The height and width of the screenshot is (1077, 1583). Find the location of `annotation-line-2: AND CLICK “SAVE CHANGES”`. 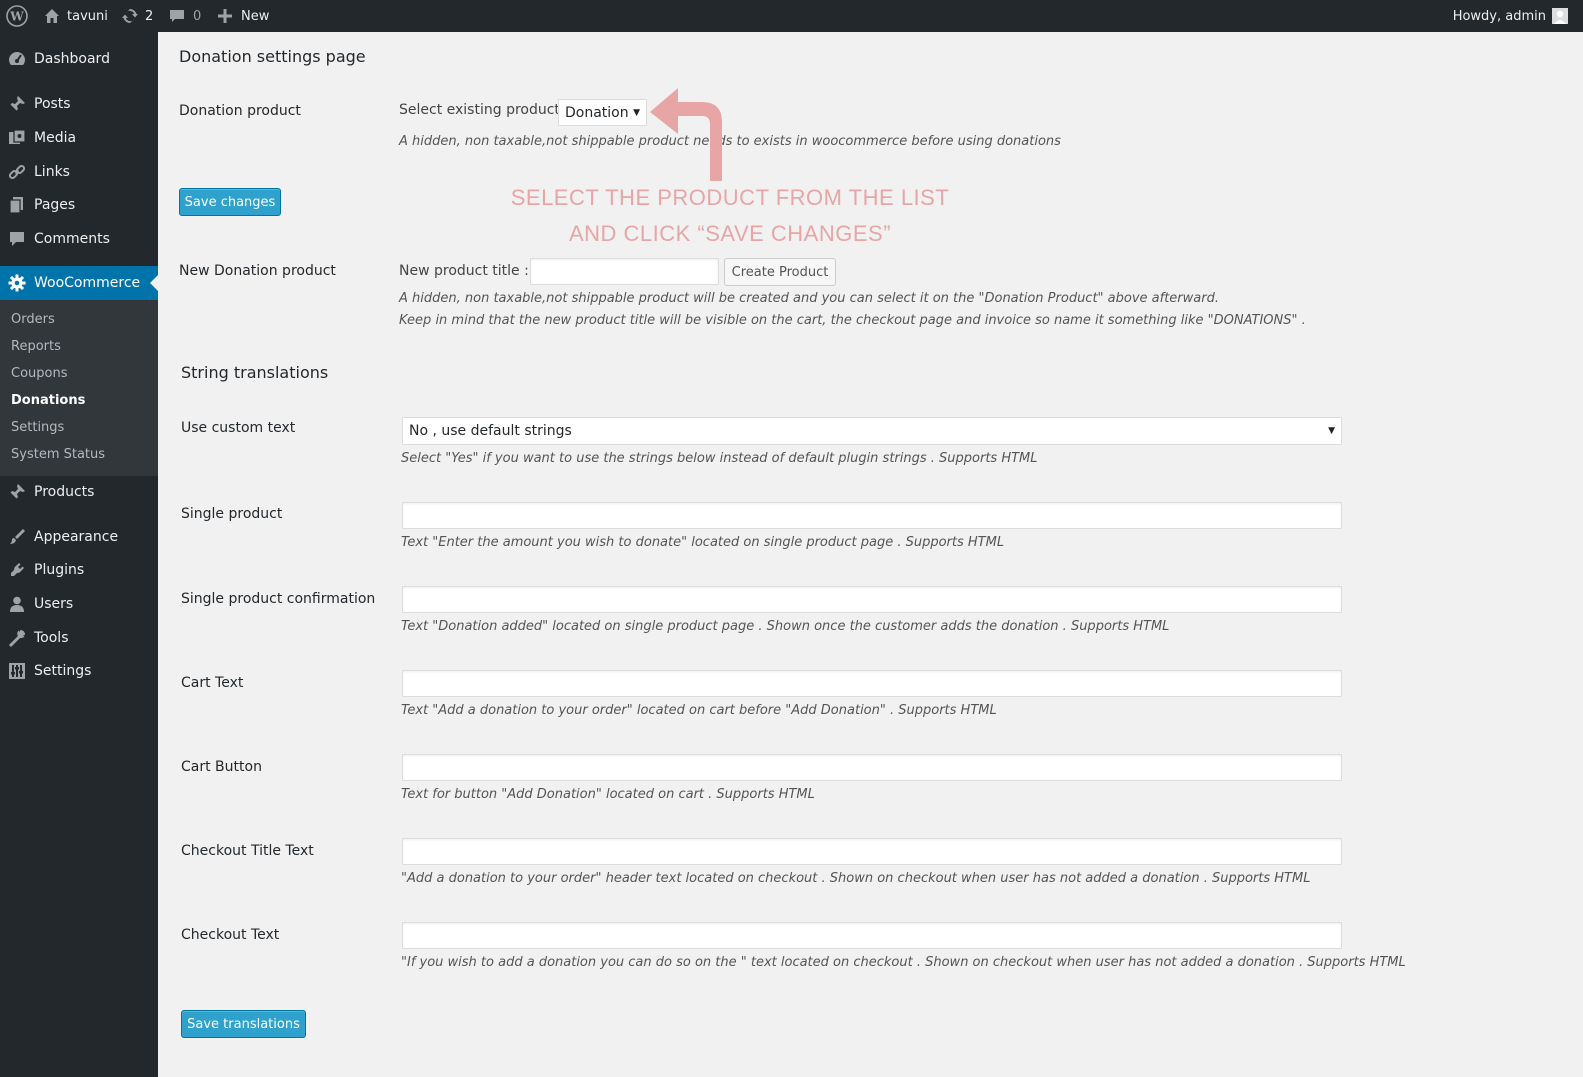

annotation-line-2: AND CLICK “SAVE CHANGES” is located at coordinates (730, 233).